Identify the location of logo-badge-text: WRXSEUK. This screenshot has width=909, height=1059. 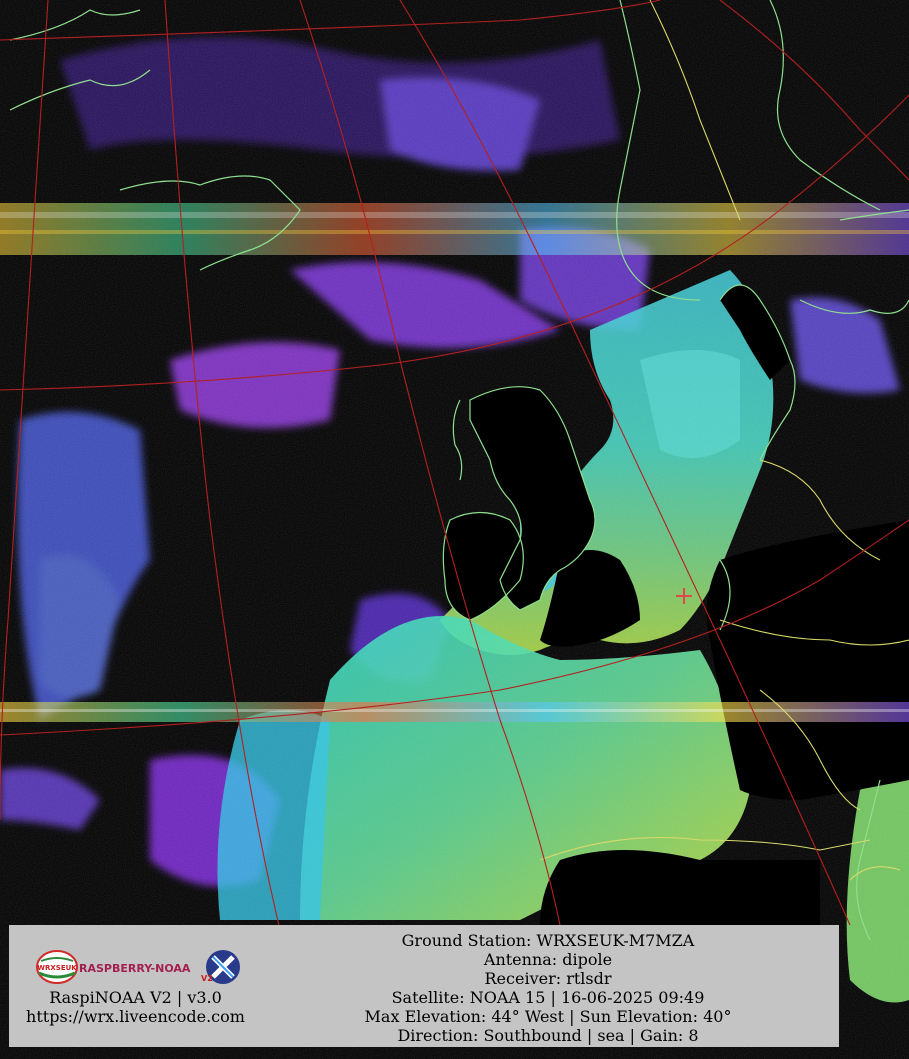
(57, 968).